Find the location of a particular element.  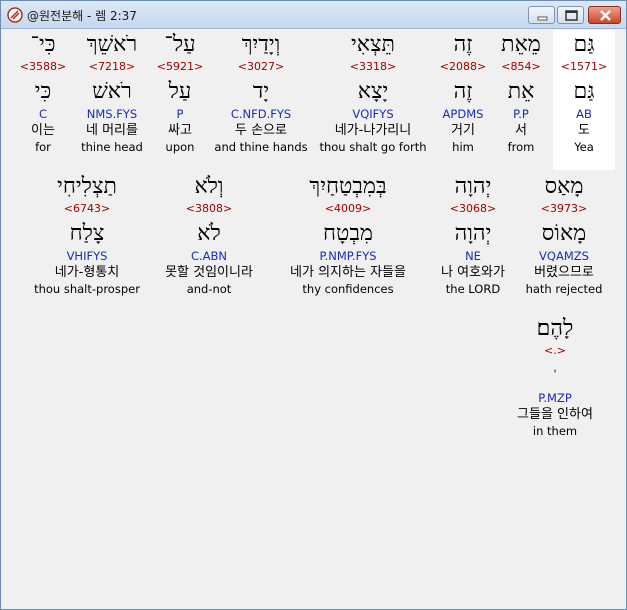

korean-gloss: 두 손으로 is located at coordinates (261, 130).